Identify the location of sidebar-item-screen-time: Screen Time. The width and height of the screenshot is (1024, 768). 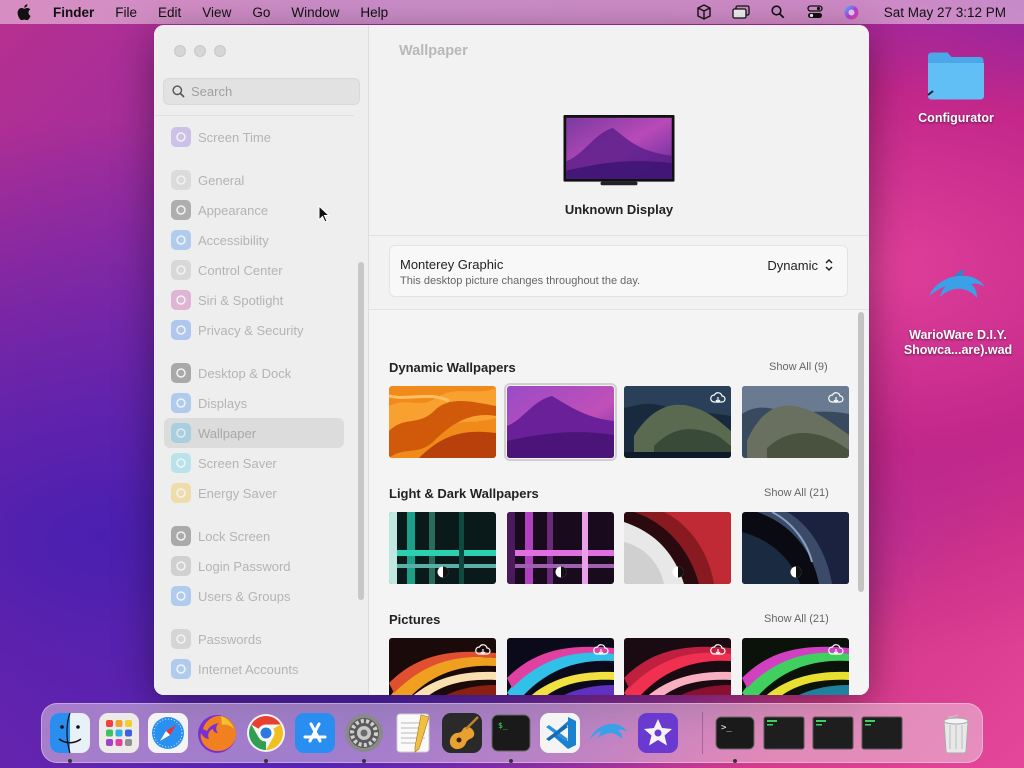
(254, 137).